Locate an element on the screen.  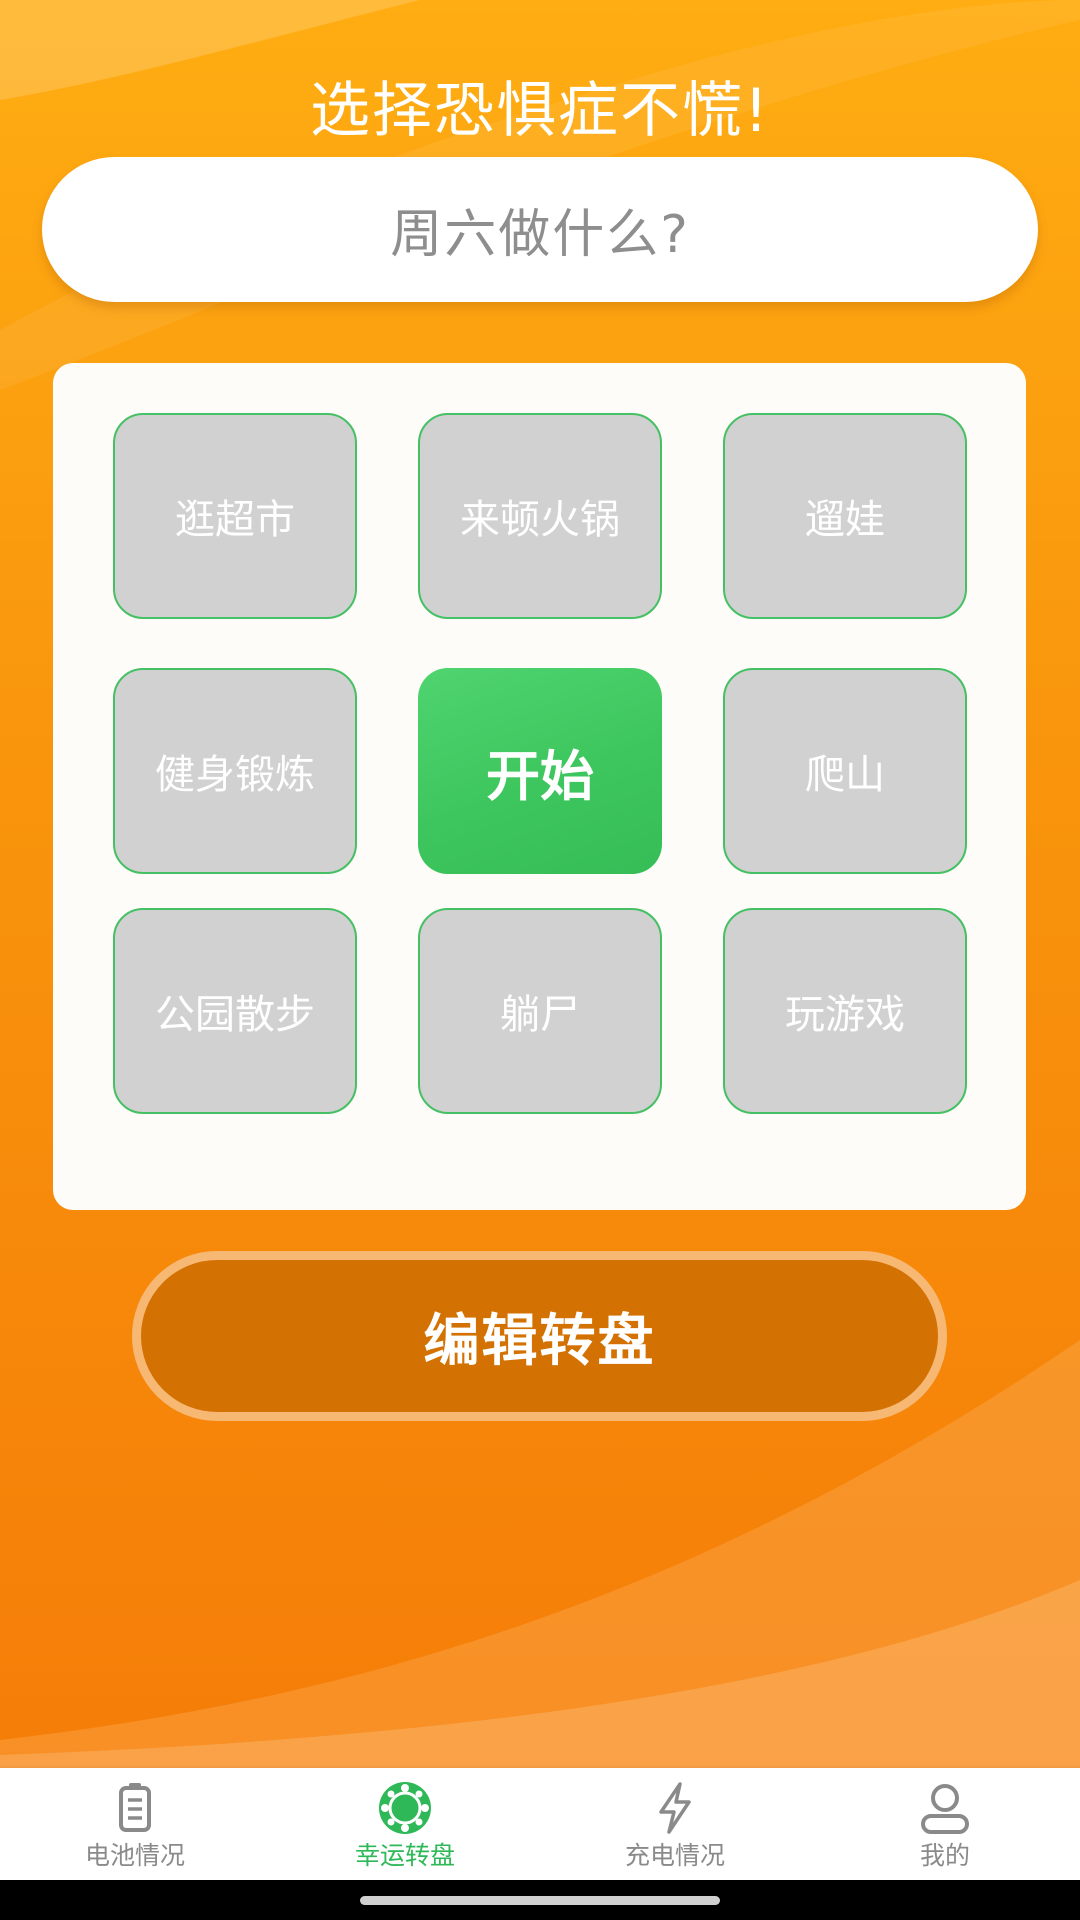
question-field: 周六做什么? is located at coordinates (540, 229).